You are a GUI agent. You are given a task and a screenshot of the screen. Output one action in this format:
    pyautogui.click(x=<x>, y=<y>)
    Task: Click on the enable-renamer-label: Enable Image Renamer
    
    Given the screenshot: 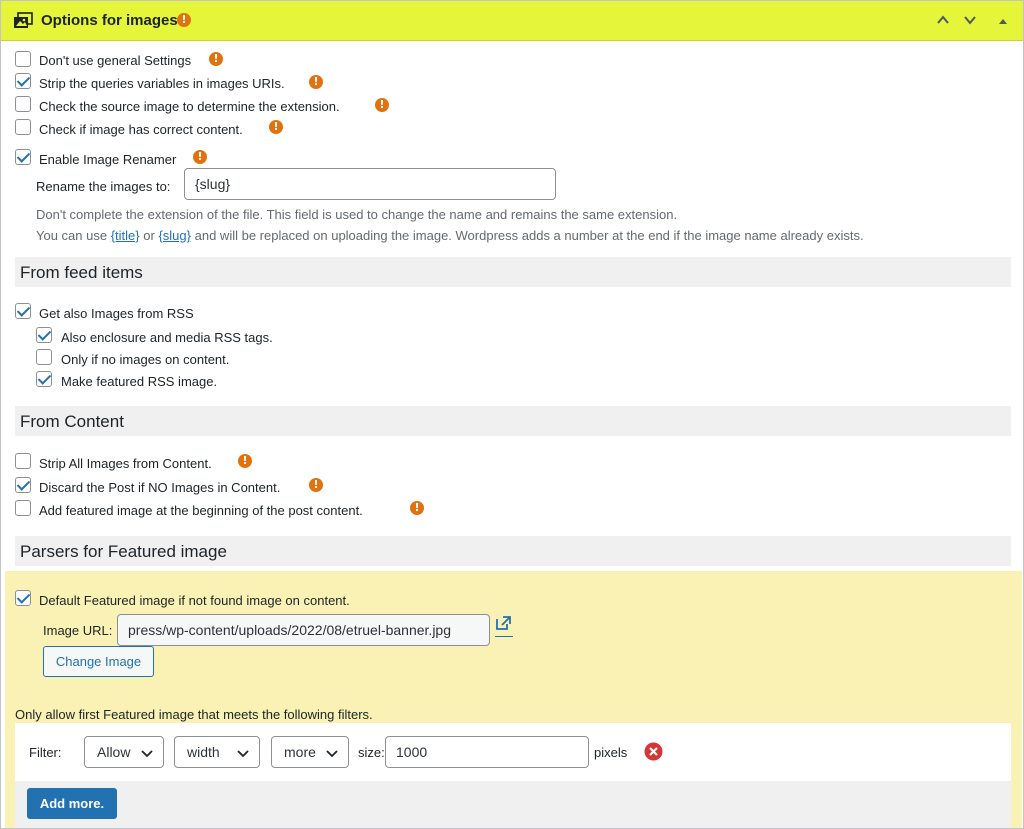 What is the action you would take?
    pyautogui.click(x=108, y=159)
    